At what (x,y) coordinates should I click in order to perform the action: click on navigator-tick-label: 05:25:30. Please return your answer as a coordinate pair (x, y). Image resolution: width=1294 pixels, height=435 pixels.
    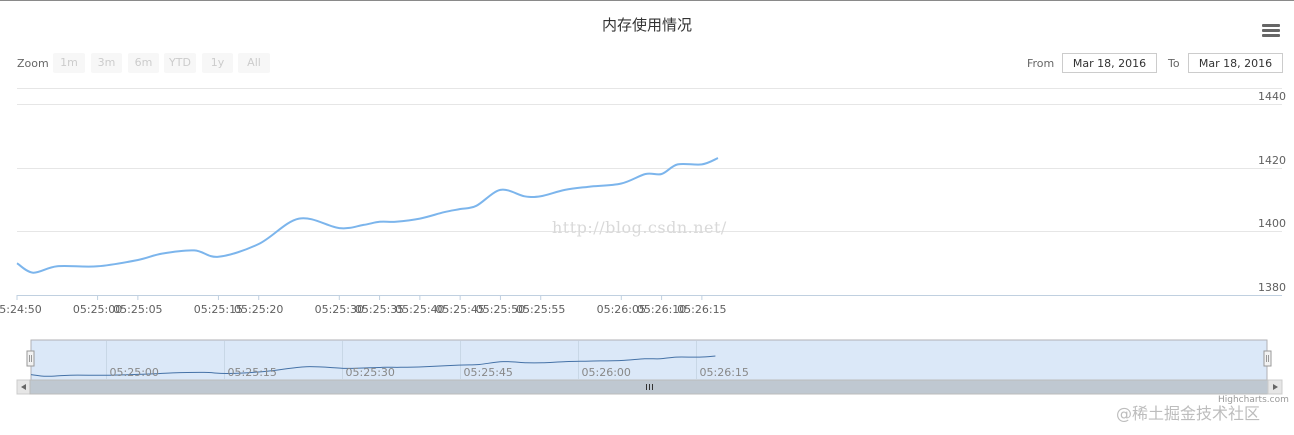
    Looking at the image, I should click on (370, 372).